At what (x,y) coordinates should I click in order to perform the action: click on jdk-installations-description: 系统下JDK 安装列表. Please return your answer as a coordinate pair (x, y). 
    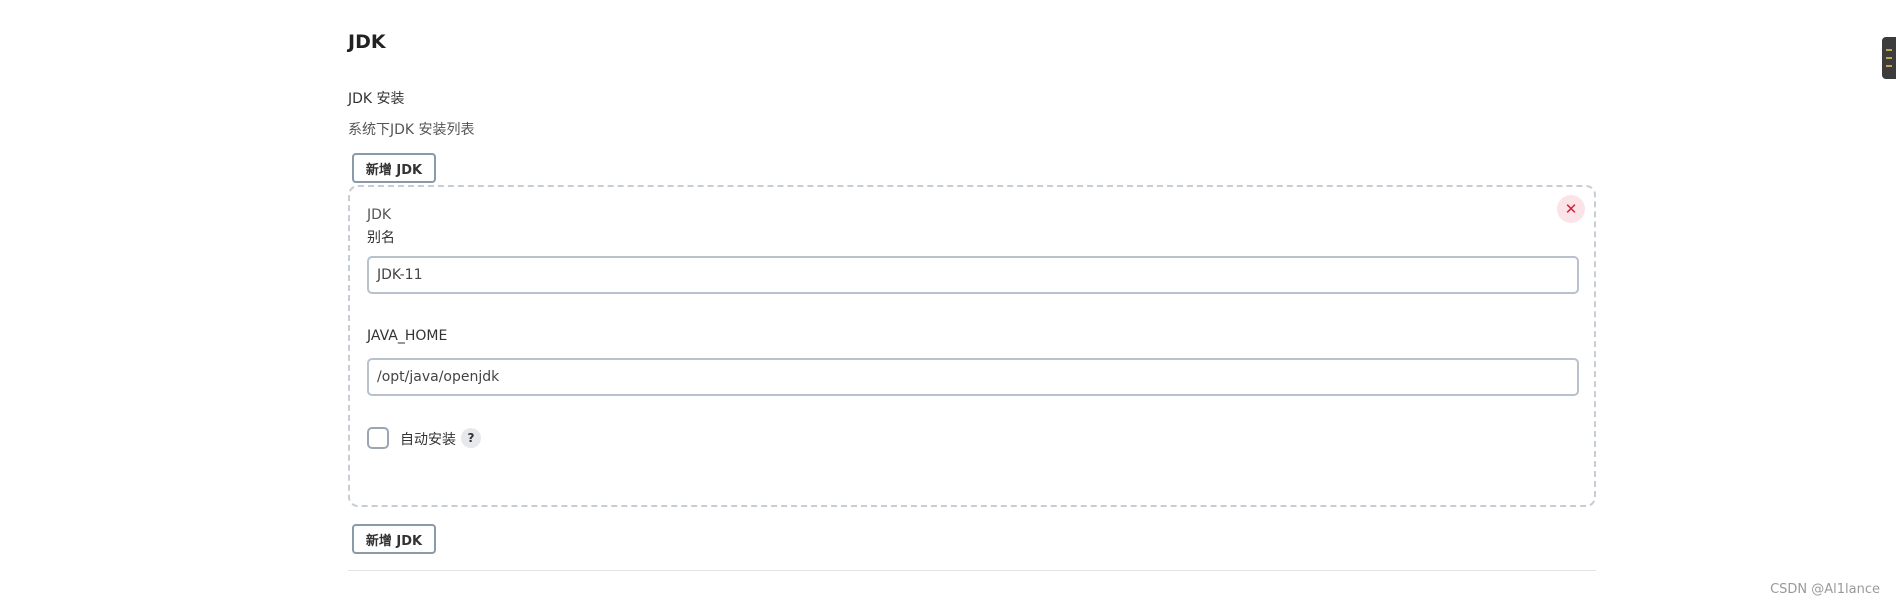
    Looking at the image, I should click on (411, 130).